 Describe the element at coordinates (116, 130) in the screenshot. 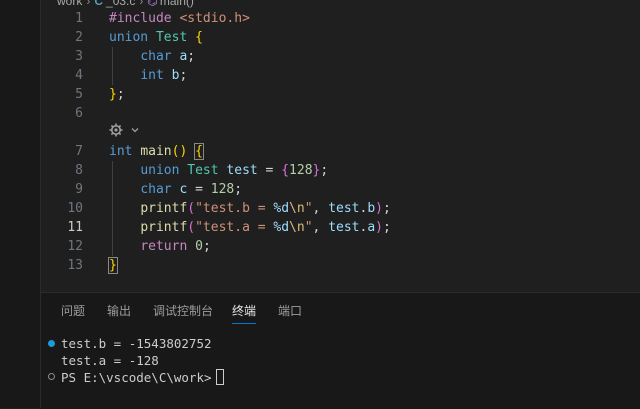

I see `gear-icon` at that location.